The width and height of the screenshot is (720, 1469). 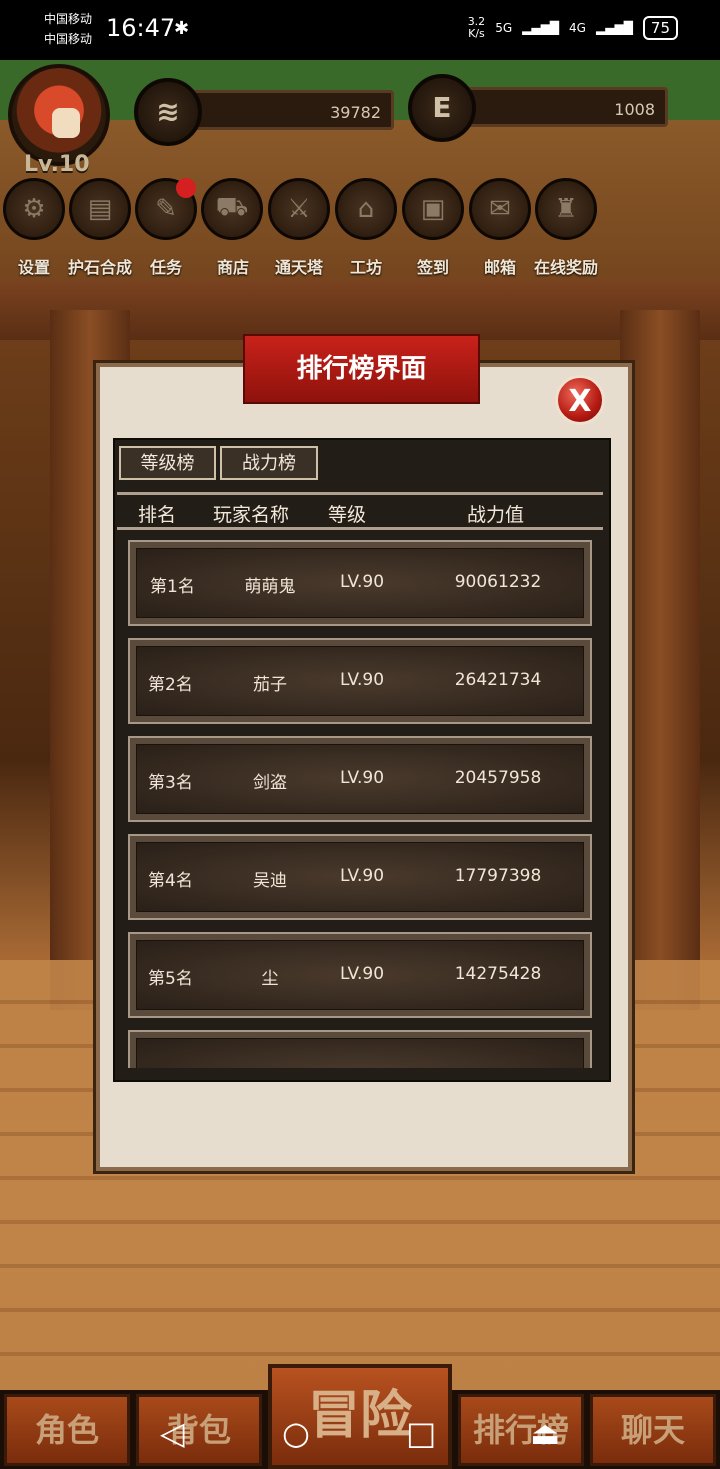 I want to click on online-reward-button: ♜, so click(x=566, y=209).